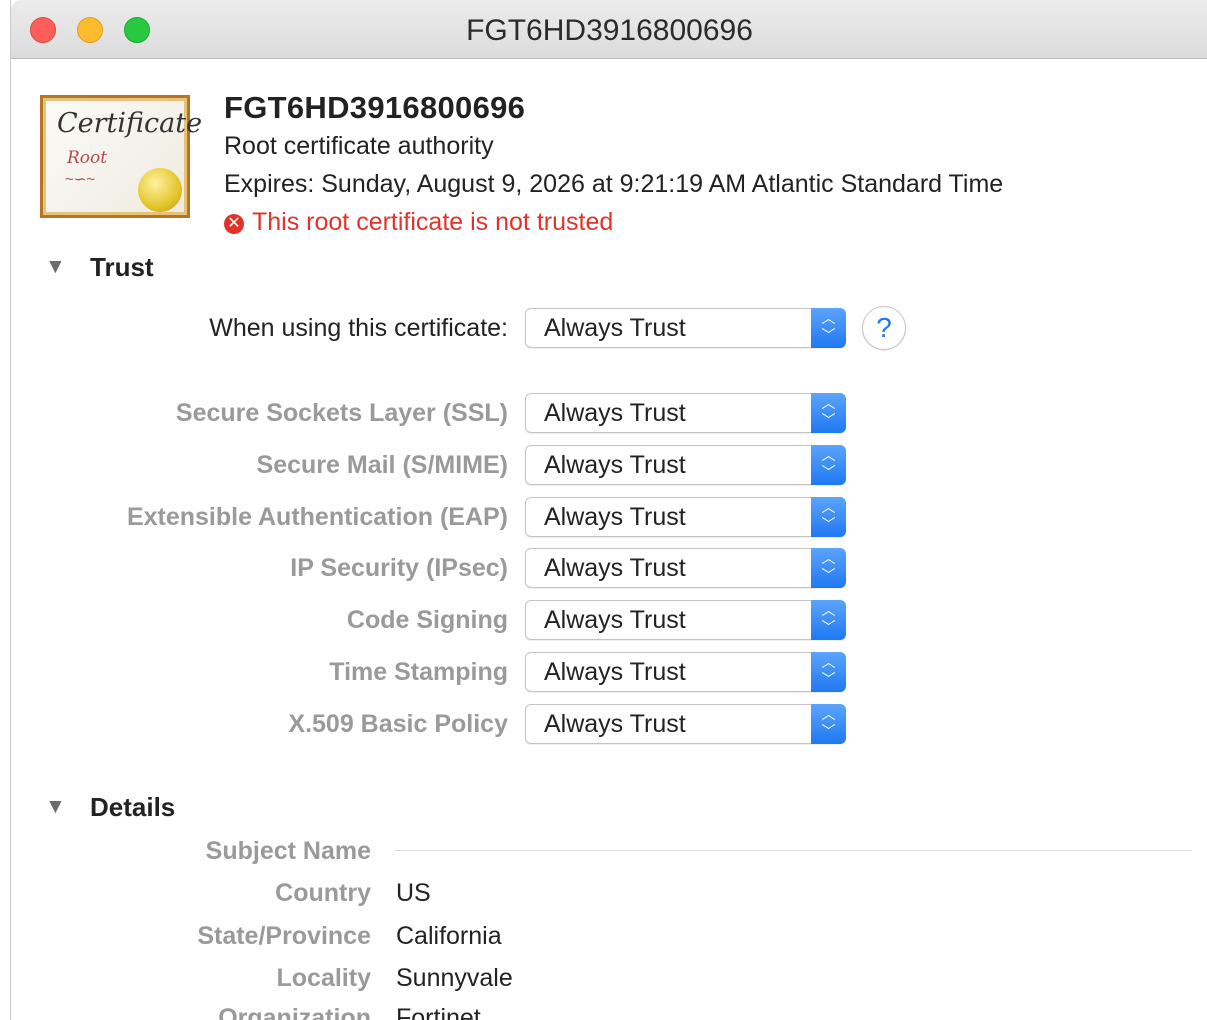  I want to click on code-signing-popup: Always Trust ︿ ﹀, so click(685, 620).